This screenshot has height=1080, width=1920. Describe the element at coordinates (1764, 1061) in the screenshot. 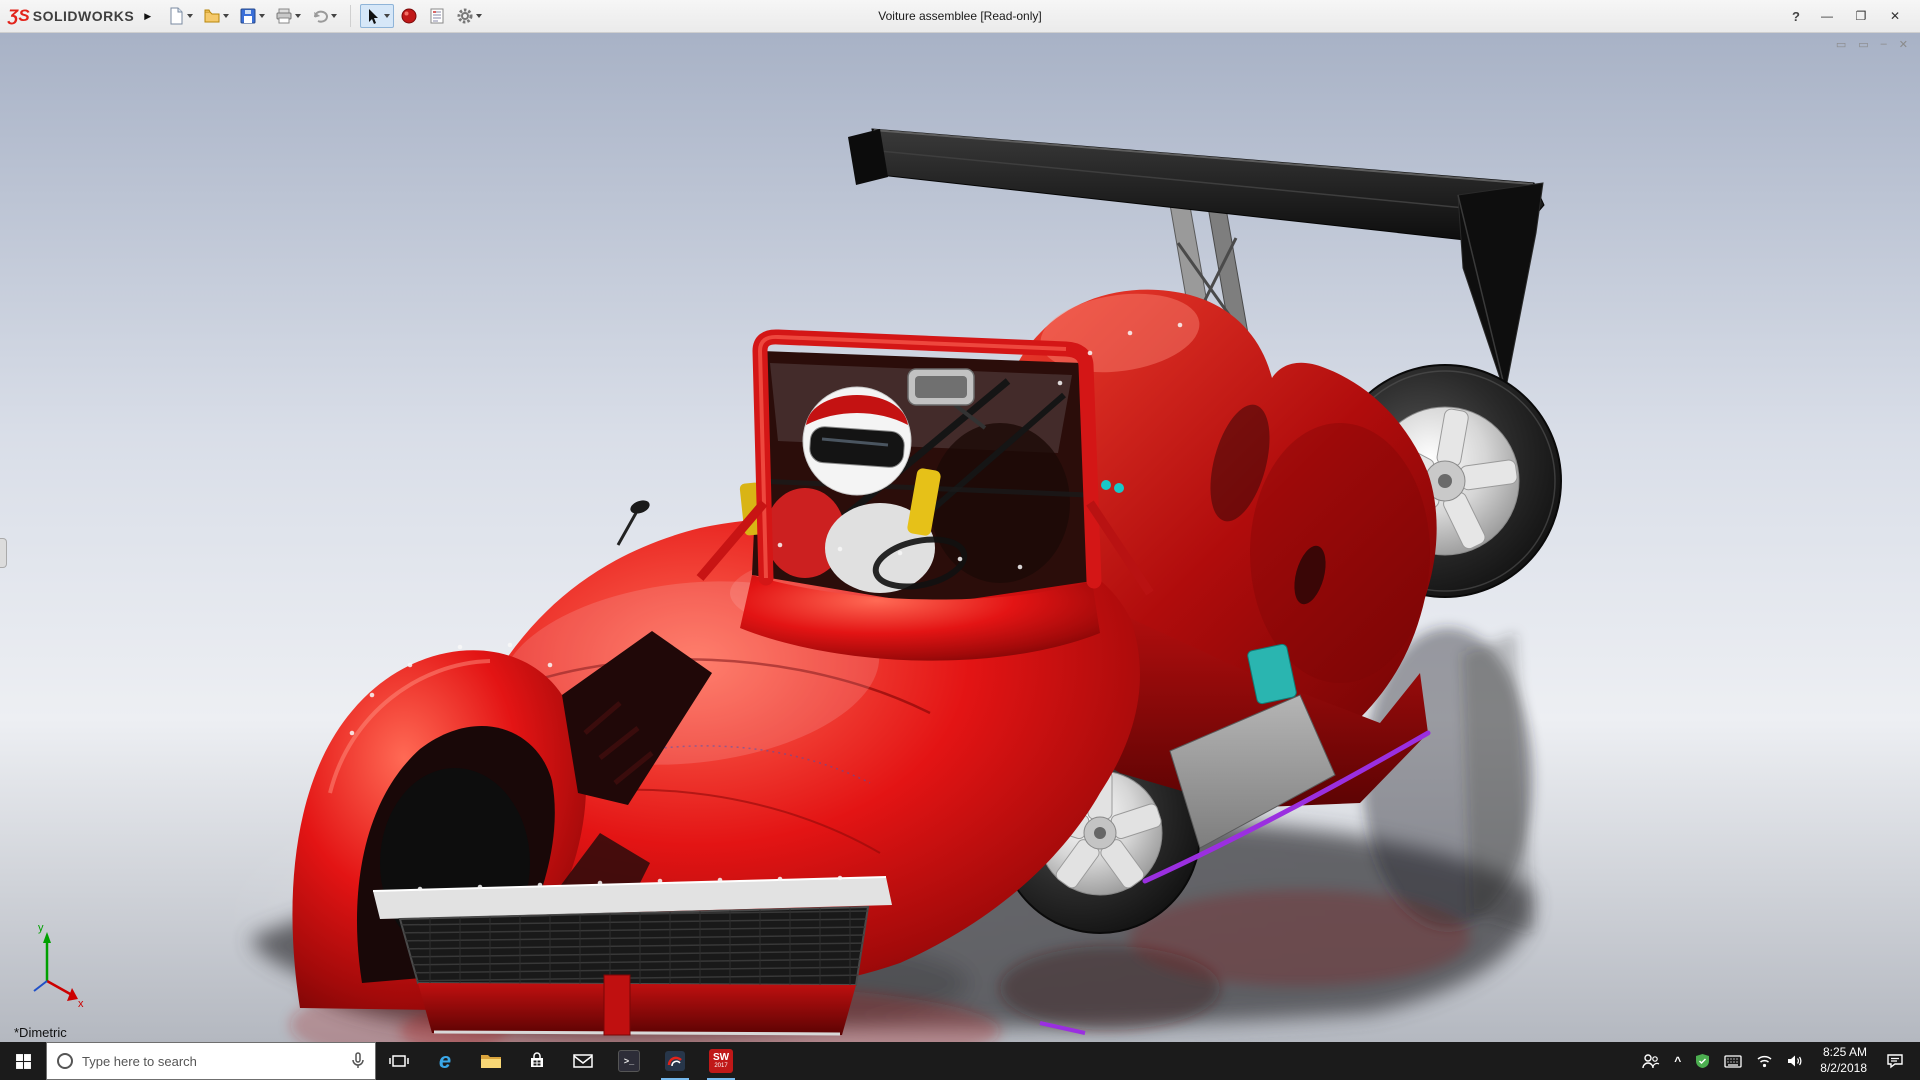

I see `network-icon` at that location.